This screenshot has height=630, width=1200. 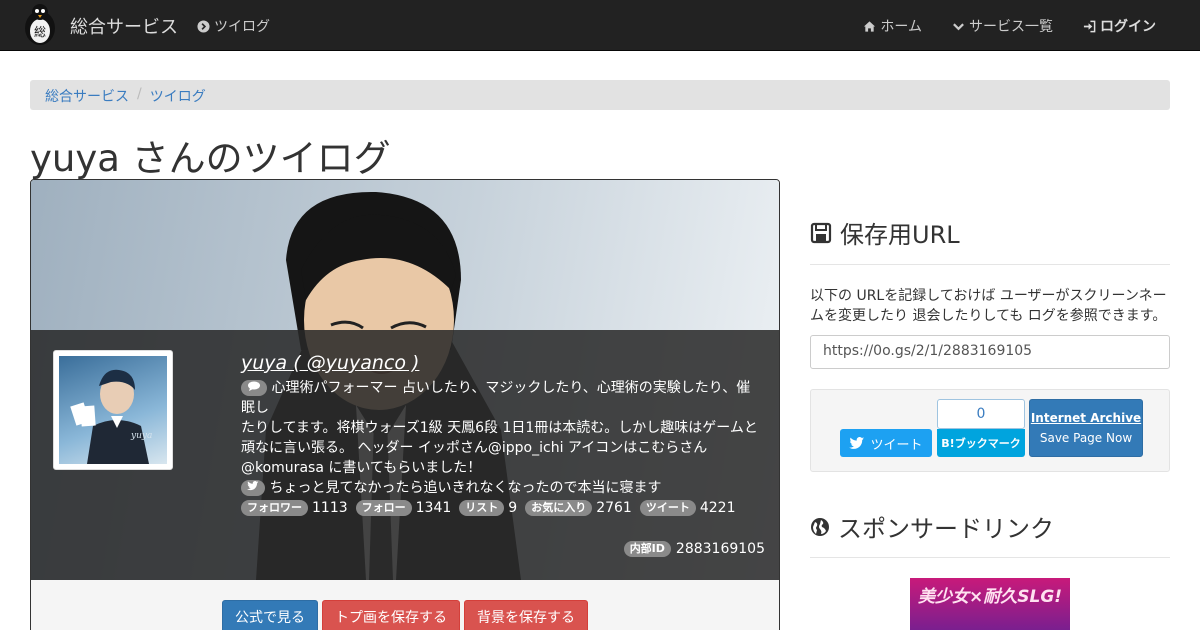 What do you see at coordinates (383, 508) in the screenshot?
I see `following-label: フォロー` at bounding box center [383, 508].